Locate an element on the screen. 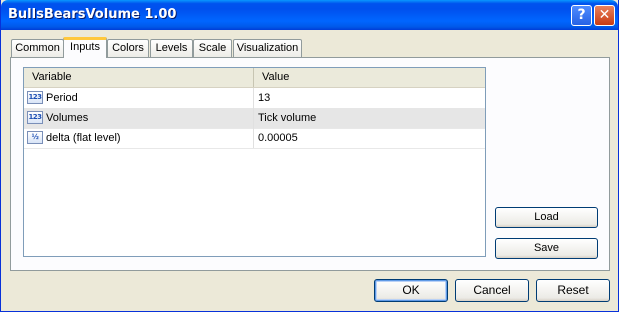 The width and height of the screenshot is (619, 312). tab-colors: Colors is located at coordinates (128, 48).